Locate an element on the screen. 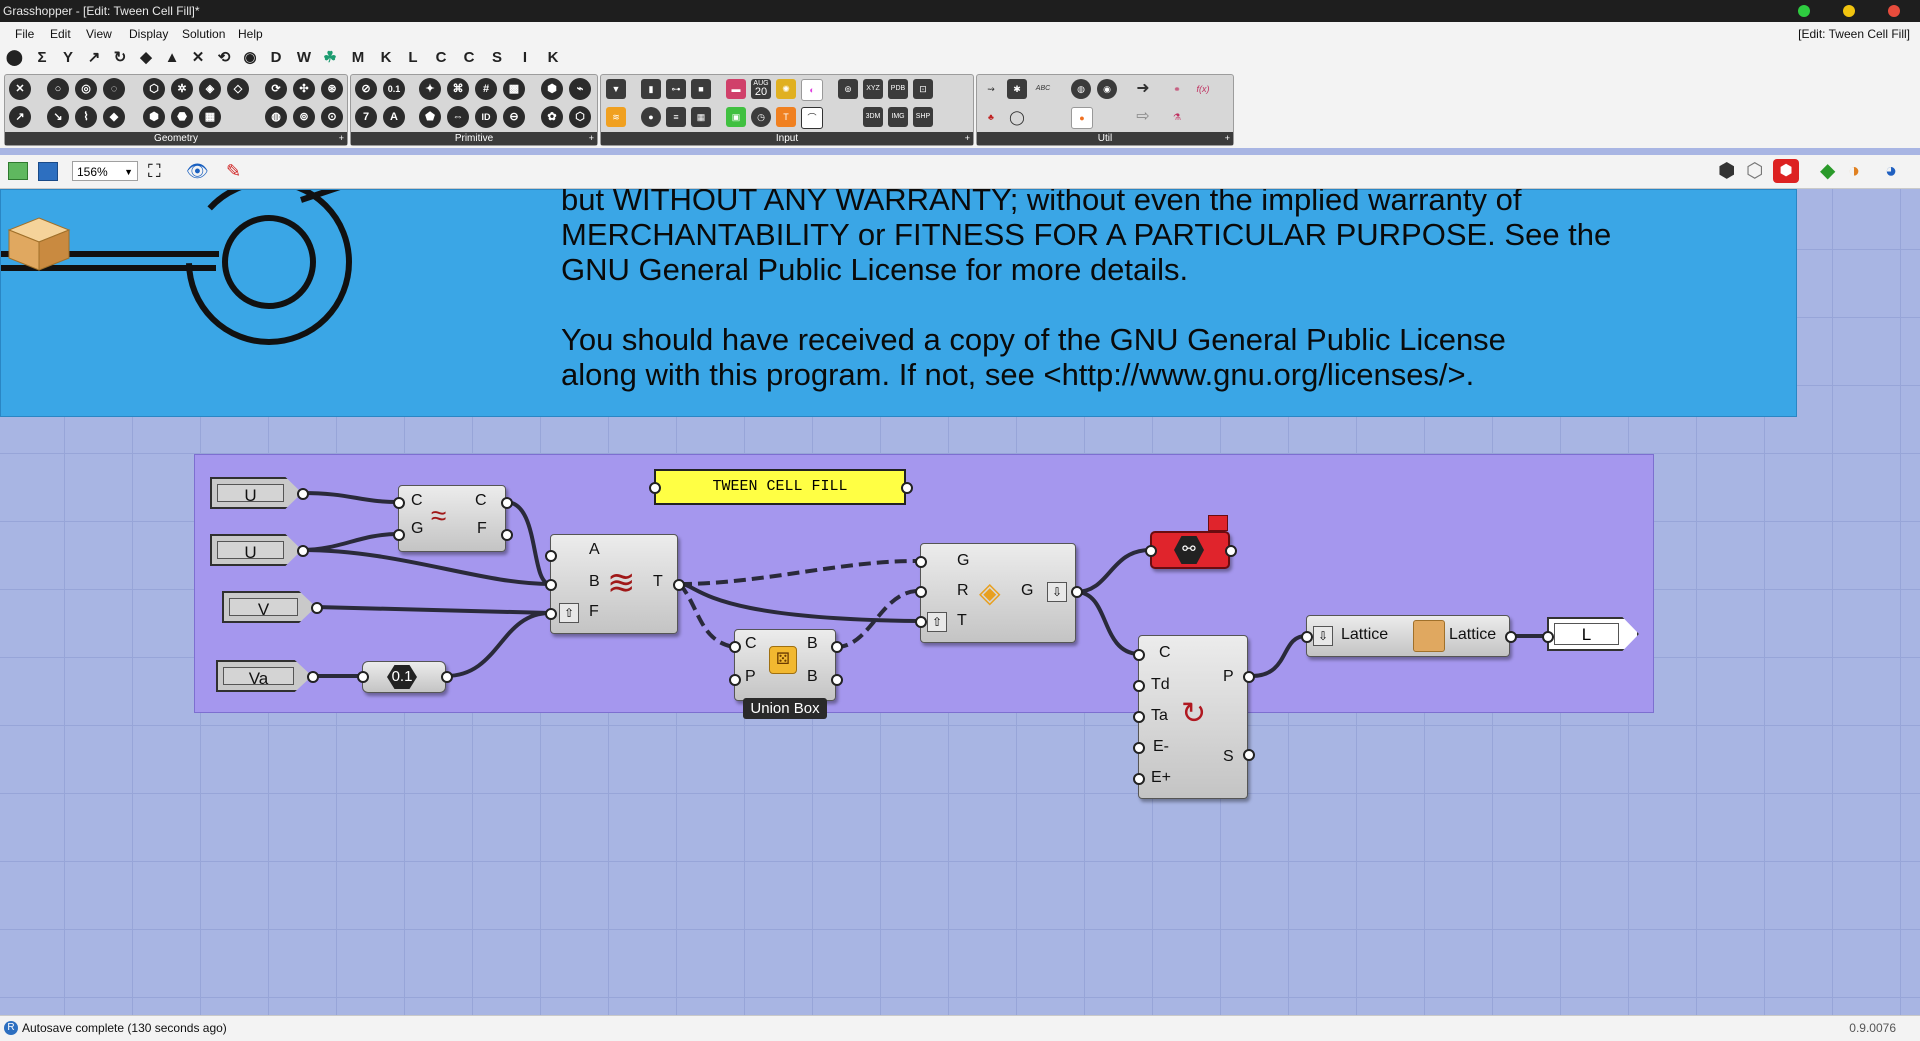 Image resolution: width=1920 pixels, height=1041 pixels. input-icon-20: ⊡ is located at coordinates (923, 89).